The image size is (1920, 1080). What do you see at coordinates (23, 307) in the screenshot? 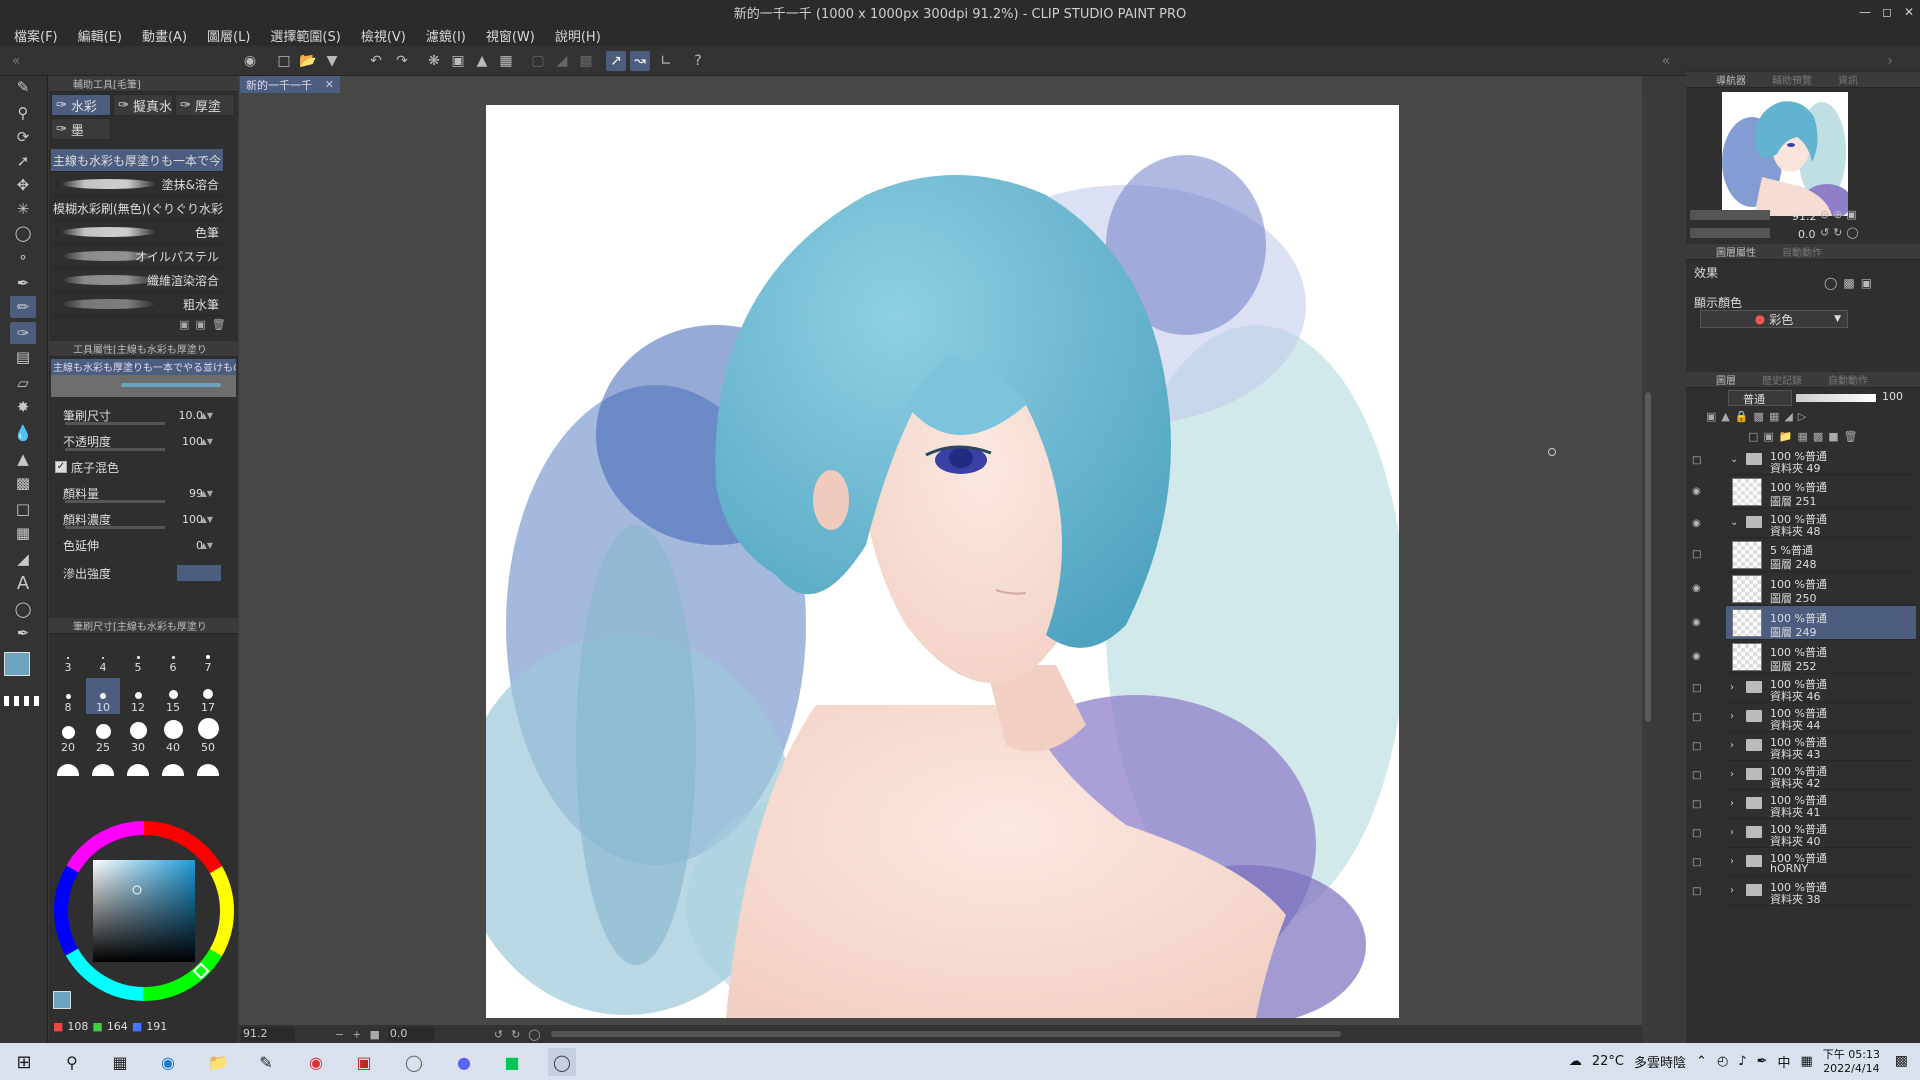
I see `pencil-tool-icon: ✏` at bounding box center [23, 307].